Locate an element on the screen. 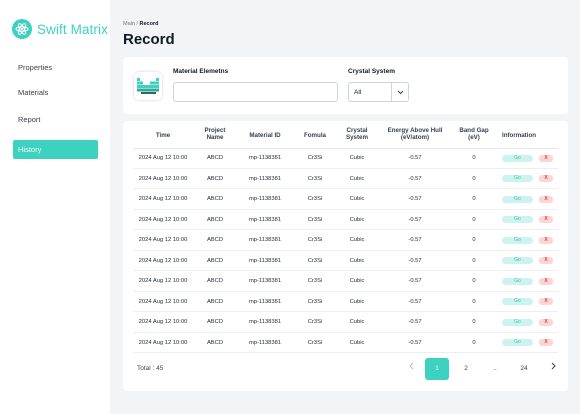 The height and width of the screenshot is (414, 580). chevron-right-icon is located at coordinates (553, 366).